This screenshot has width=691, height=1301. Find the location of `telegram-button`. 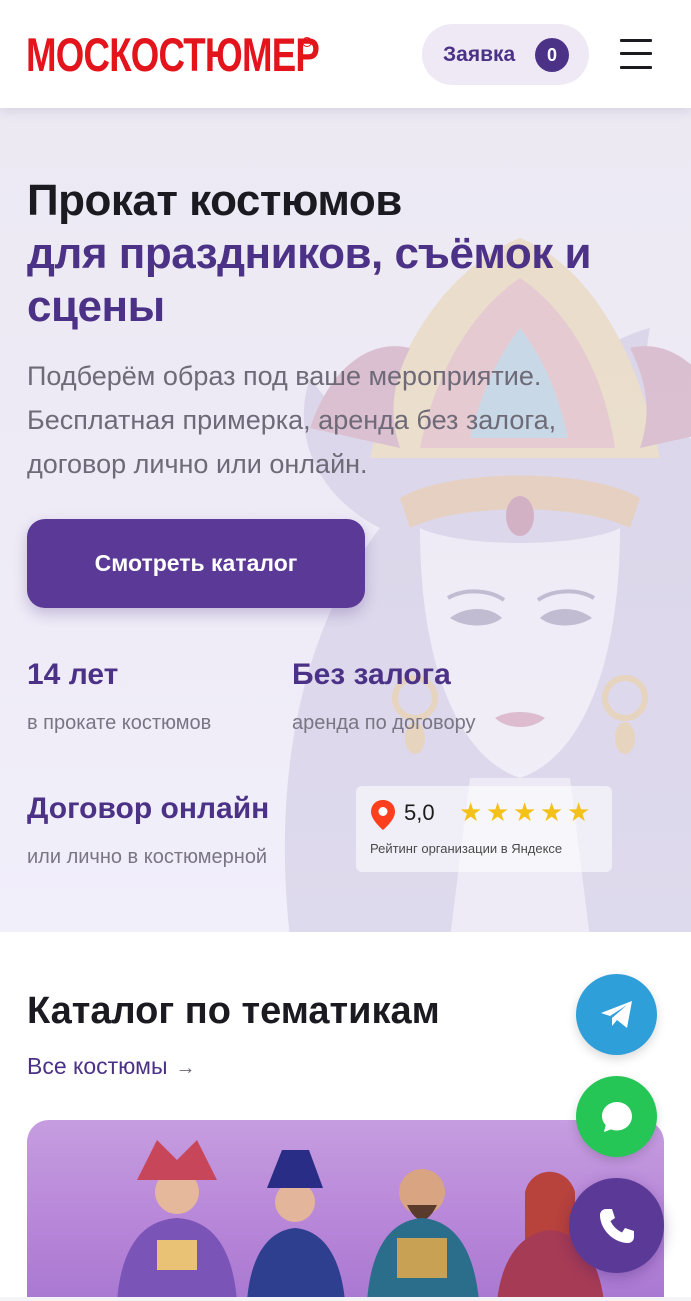

telegram-button is located at coordinates (616, 1014).